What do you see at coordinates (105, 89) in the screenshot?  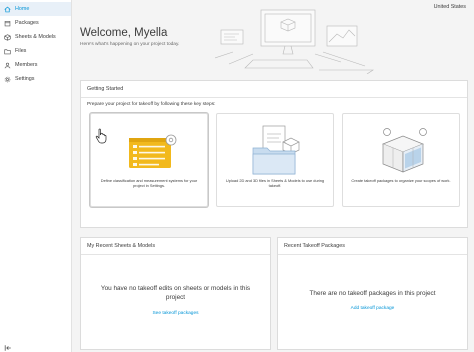 I see `card-title: Getting Started` at bounding box center [105, 89].